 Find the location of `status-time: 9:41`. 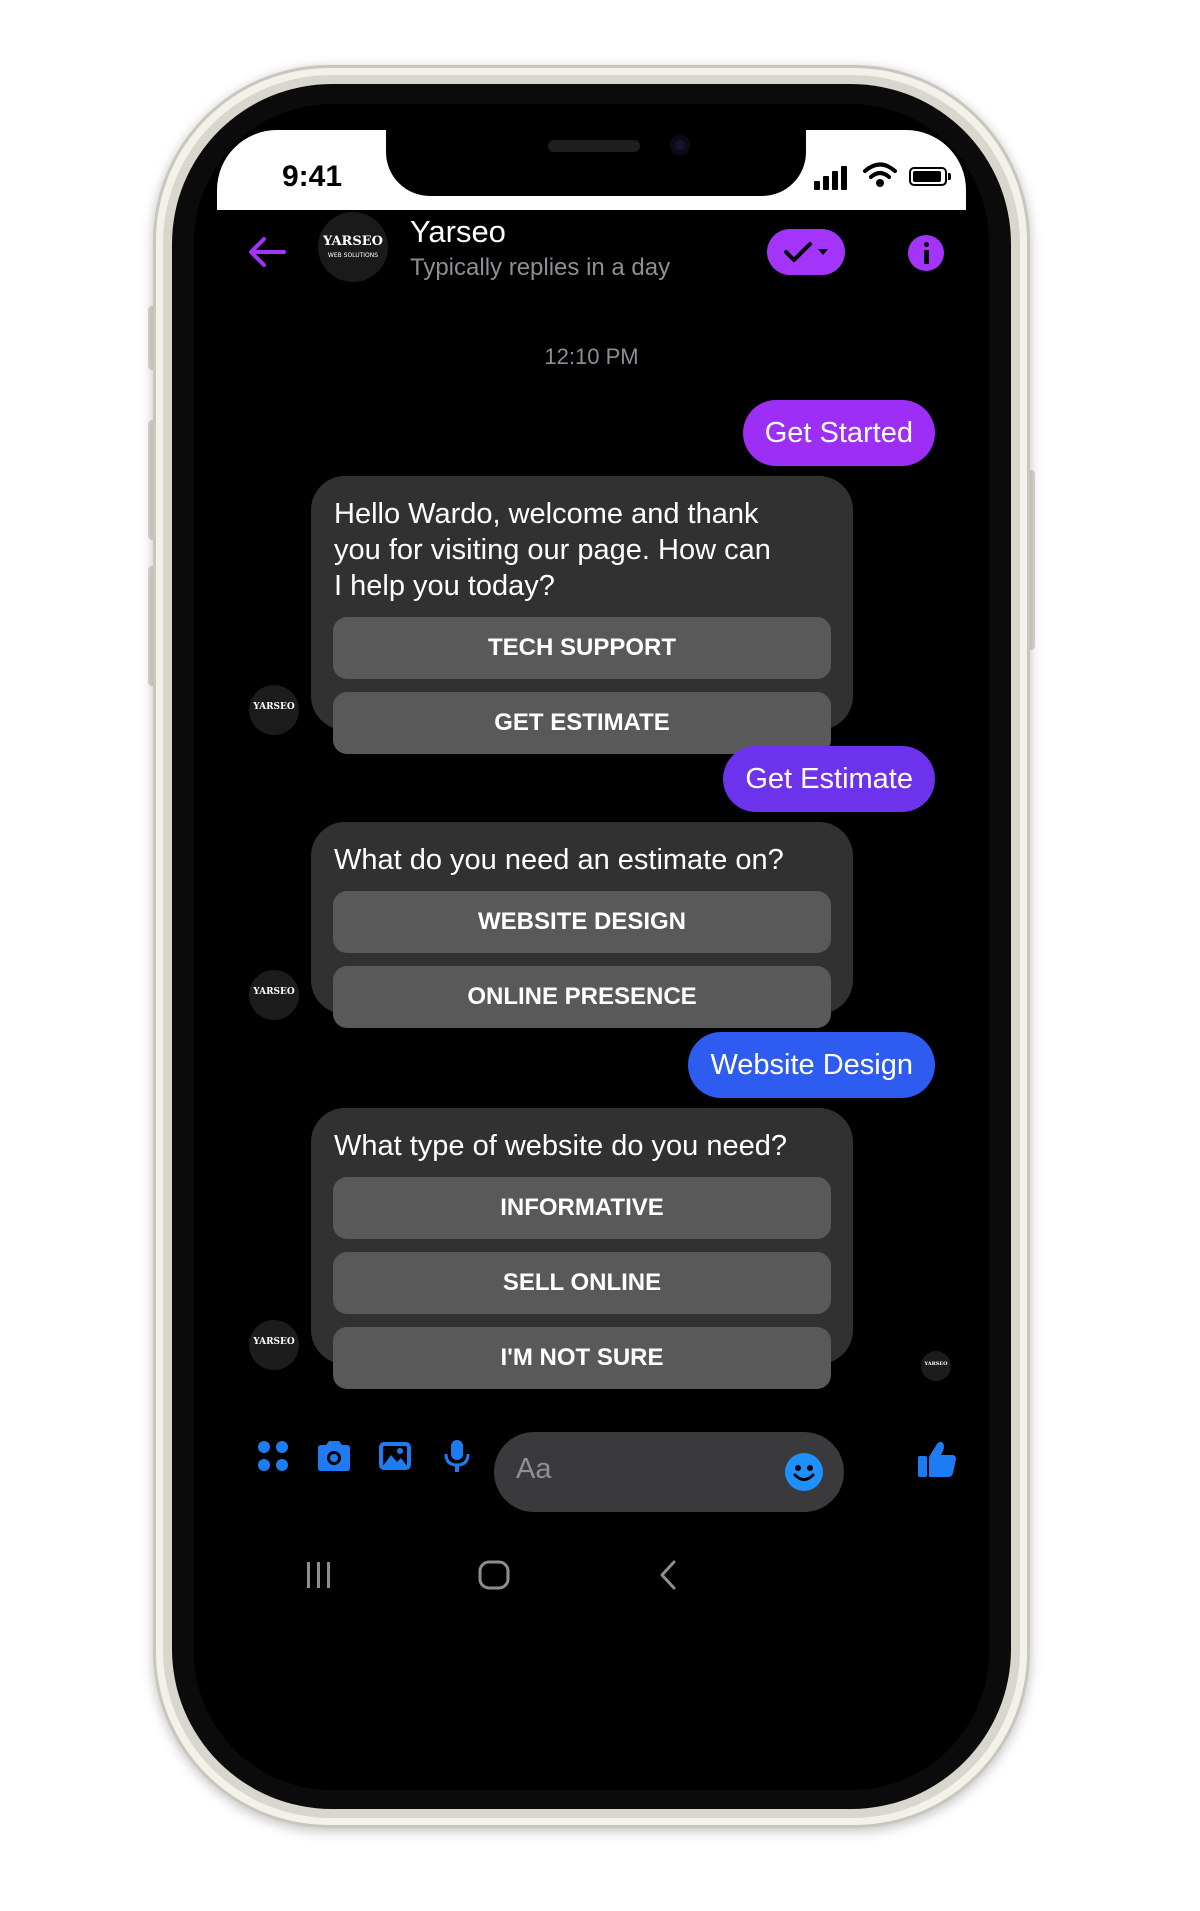

status-time: 9:41 is located at coordinates (312, 176).